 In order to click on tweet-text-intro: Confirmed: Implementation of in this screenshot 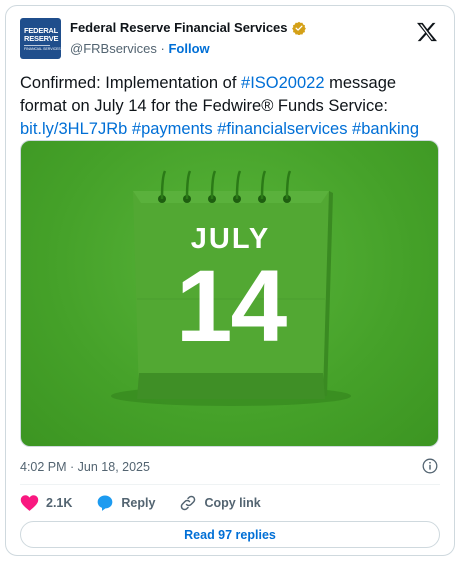, I will do `click(131, 83)`.